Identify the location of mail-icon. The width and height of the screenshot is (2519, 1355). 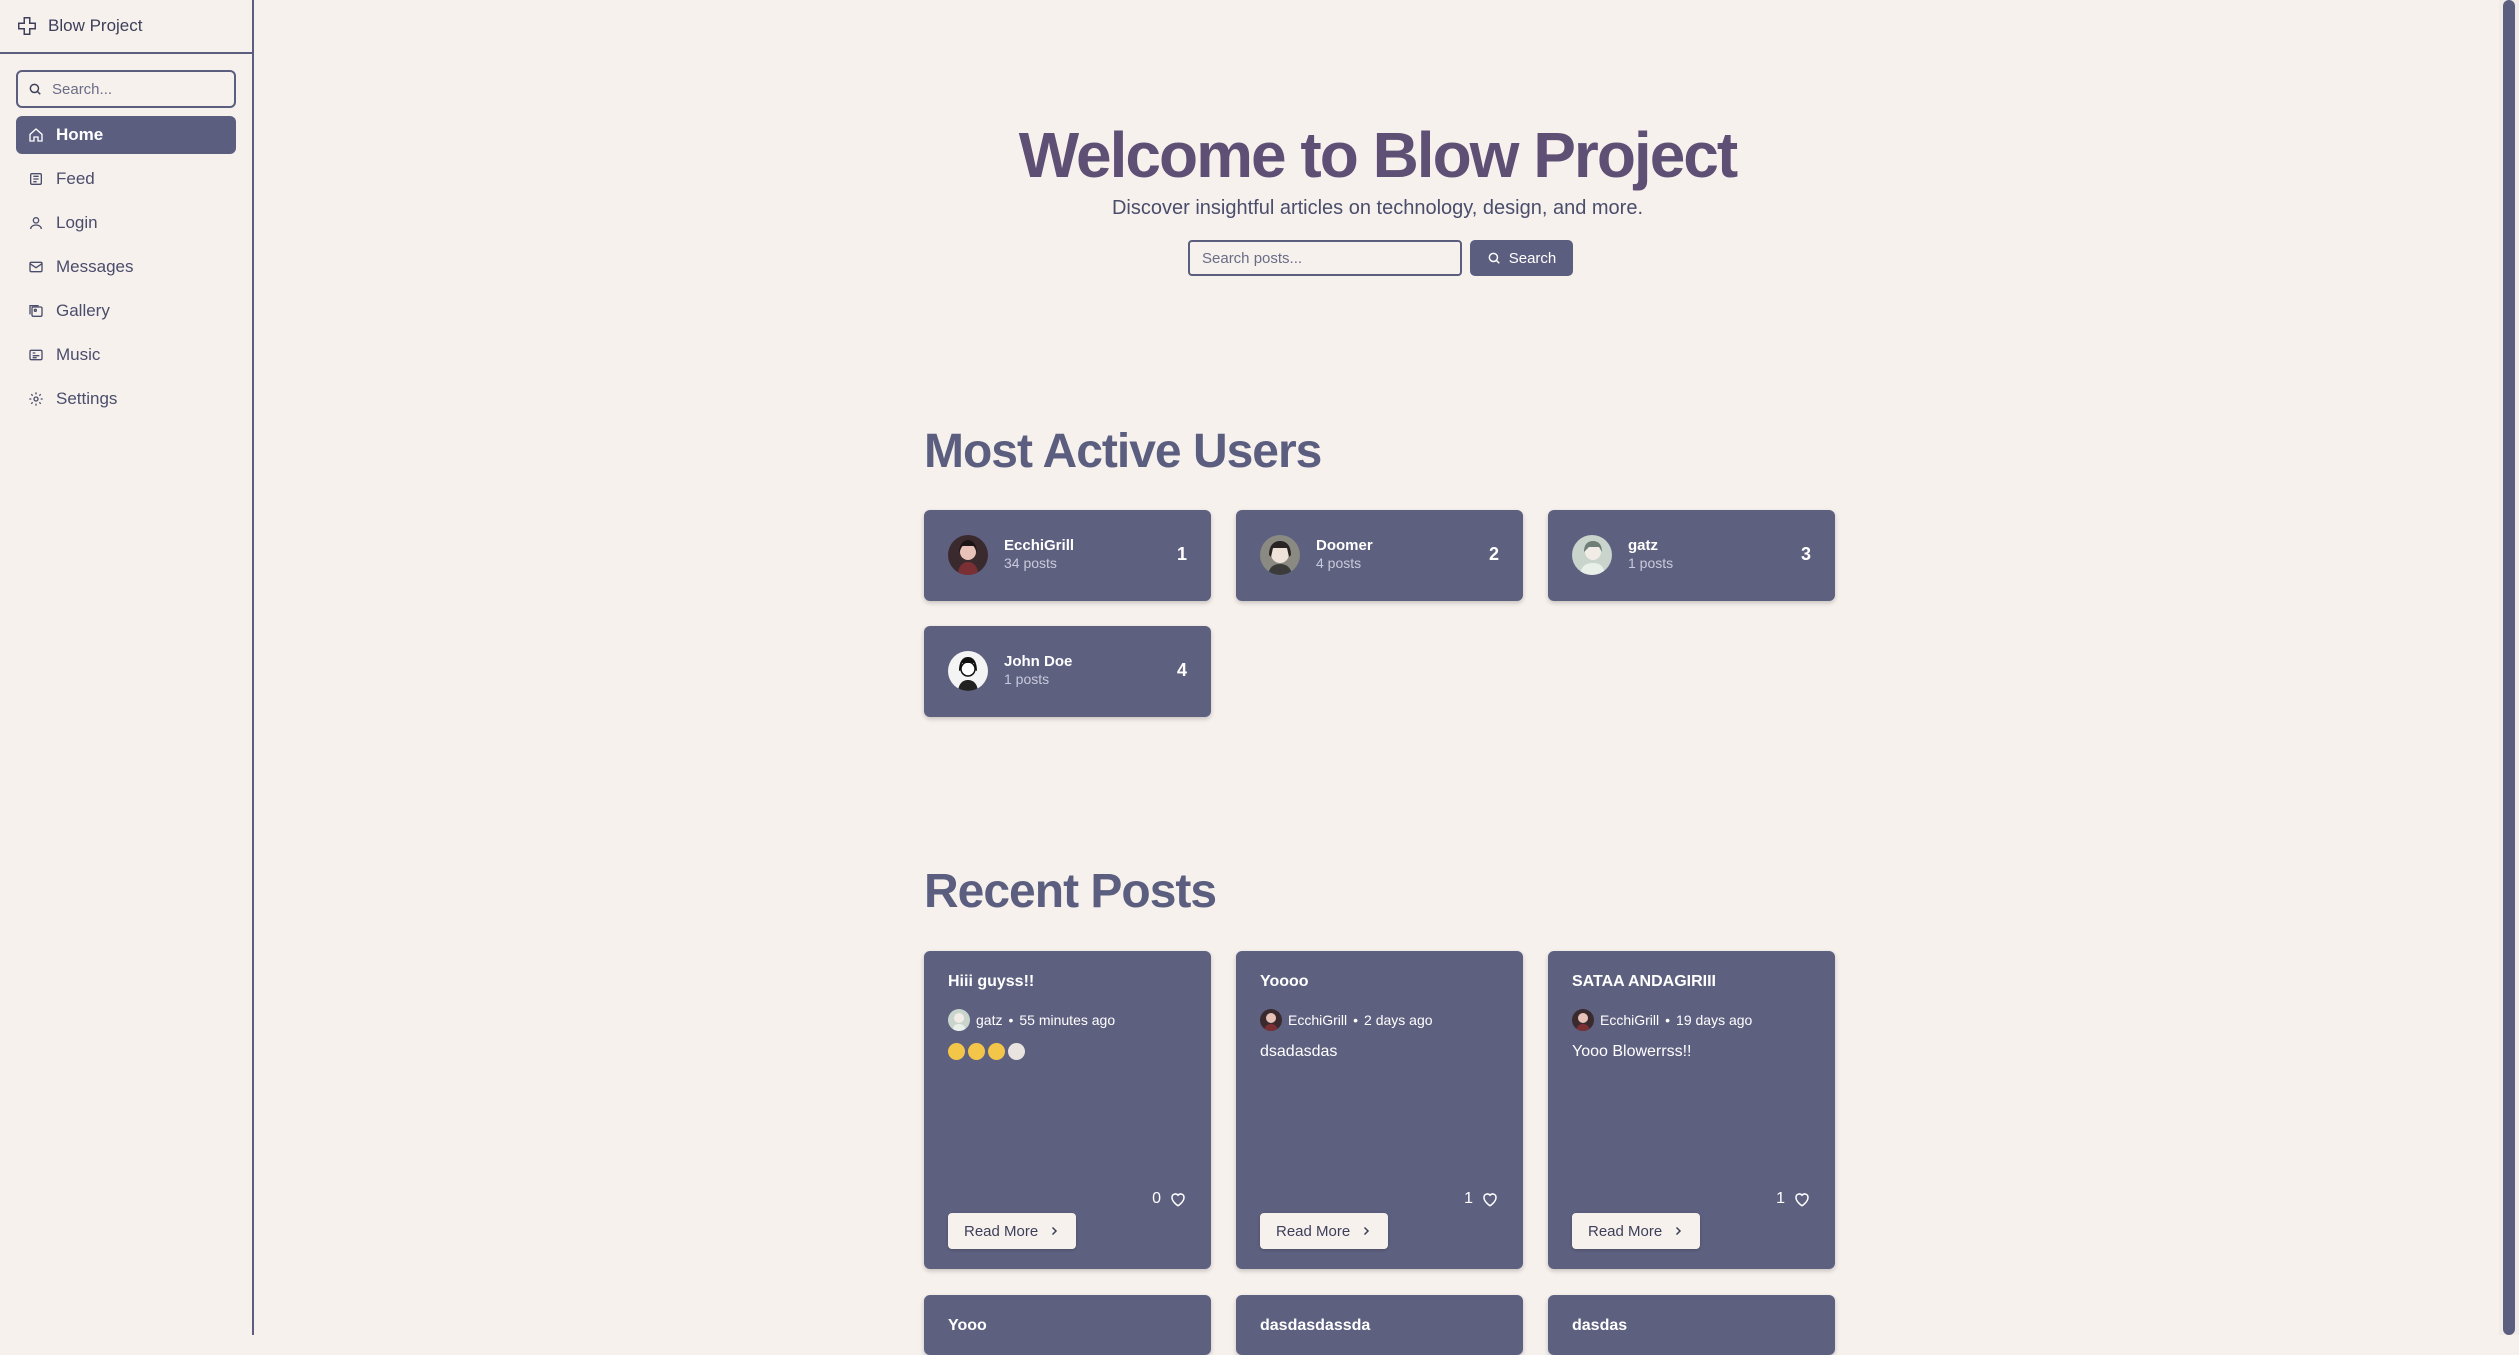
(36, 267).